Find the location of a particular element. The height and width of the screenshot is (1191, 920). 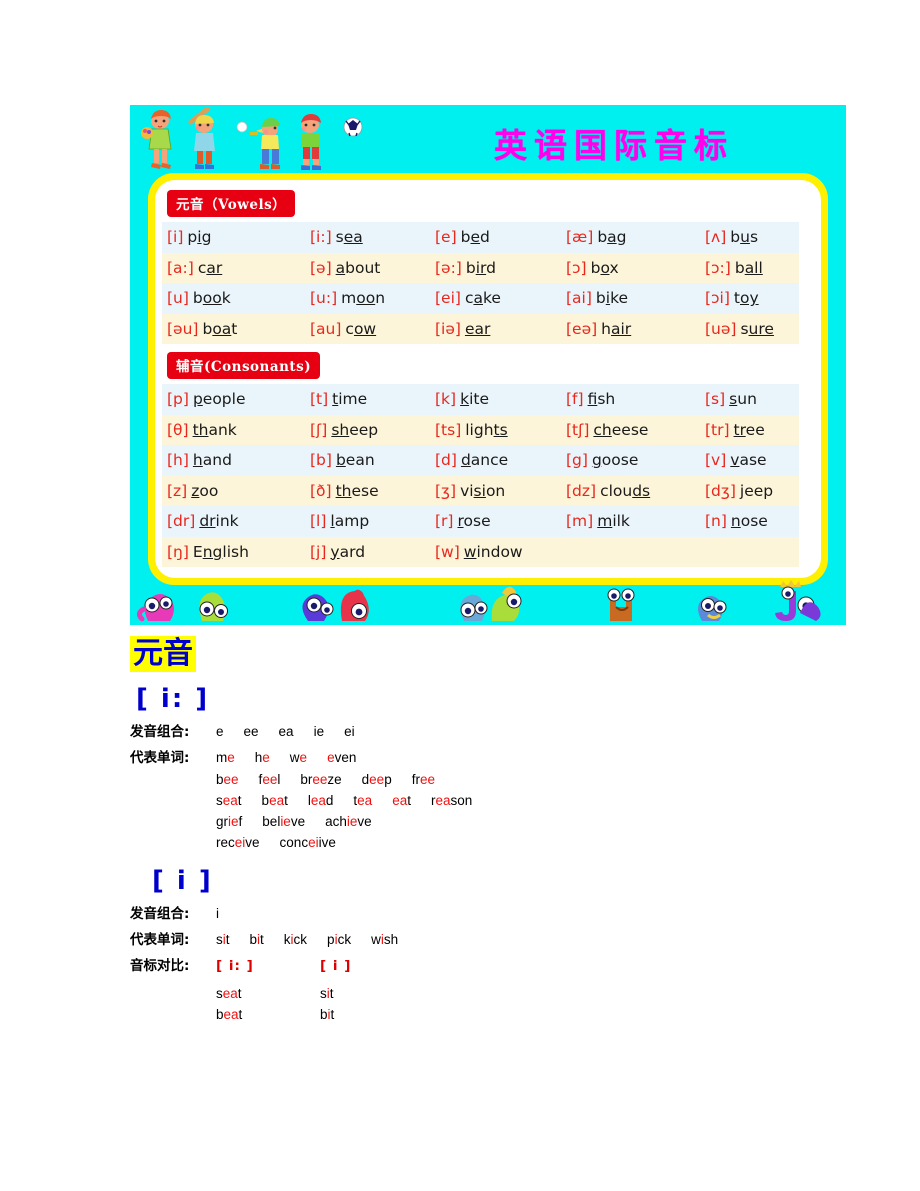

phonetic-symbol: [ɔ] is located at coordinates (576, 267).